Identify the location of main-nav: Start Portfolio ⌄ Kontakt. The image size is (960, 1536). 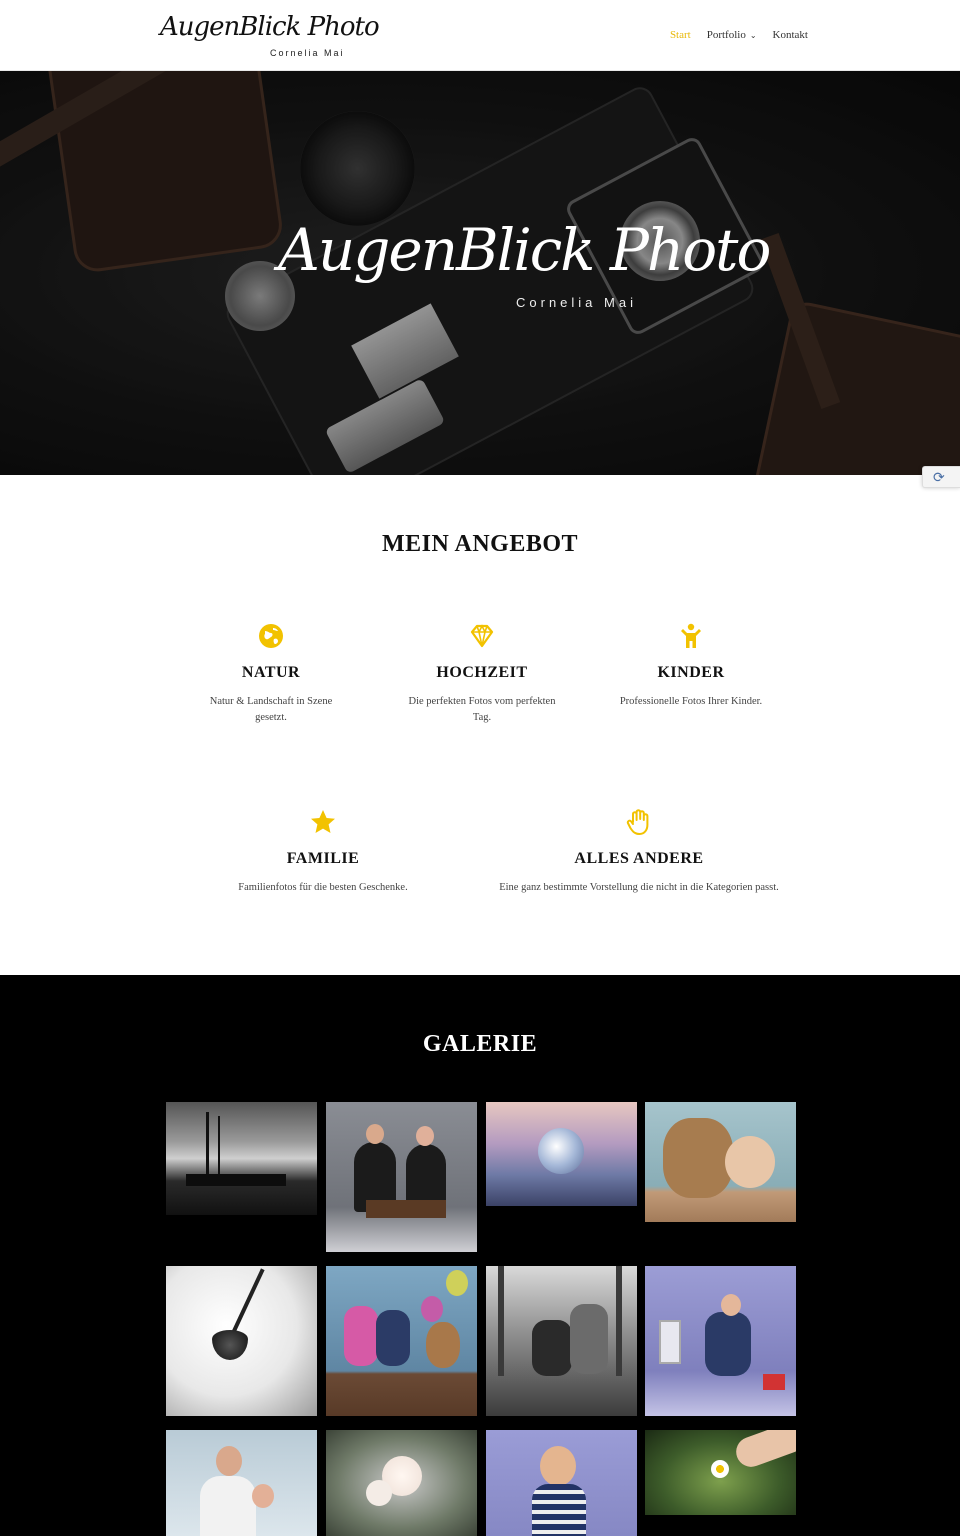
(739, 35).